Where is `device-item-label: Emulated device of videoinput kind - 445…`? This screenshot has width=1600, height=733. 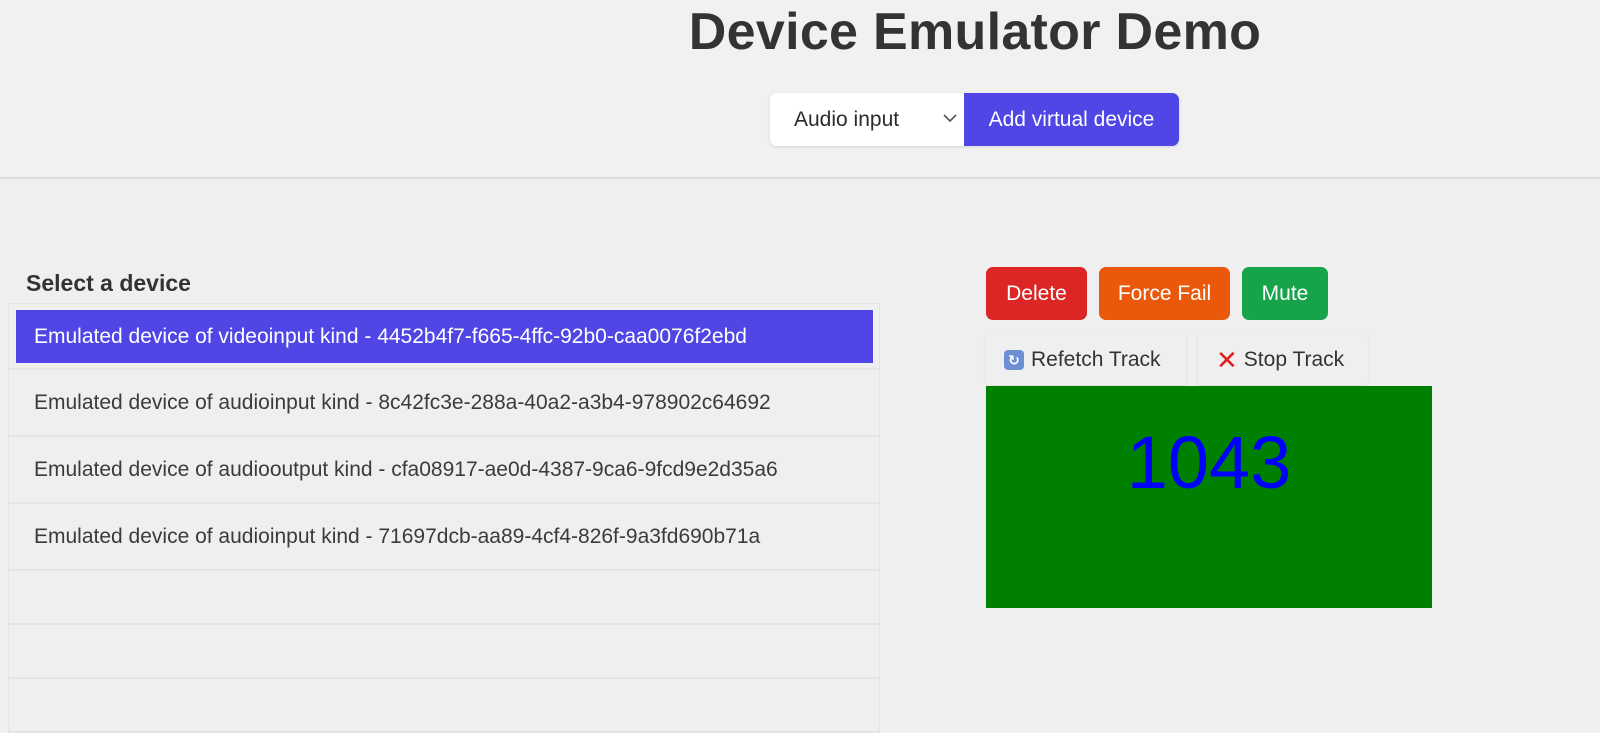 device-item-label: Emulated device of videoinput kind - 445… is located at coordinates (390, 336).